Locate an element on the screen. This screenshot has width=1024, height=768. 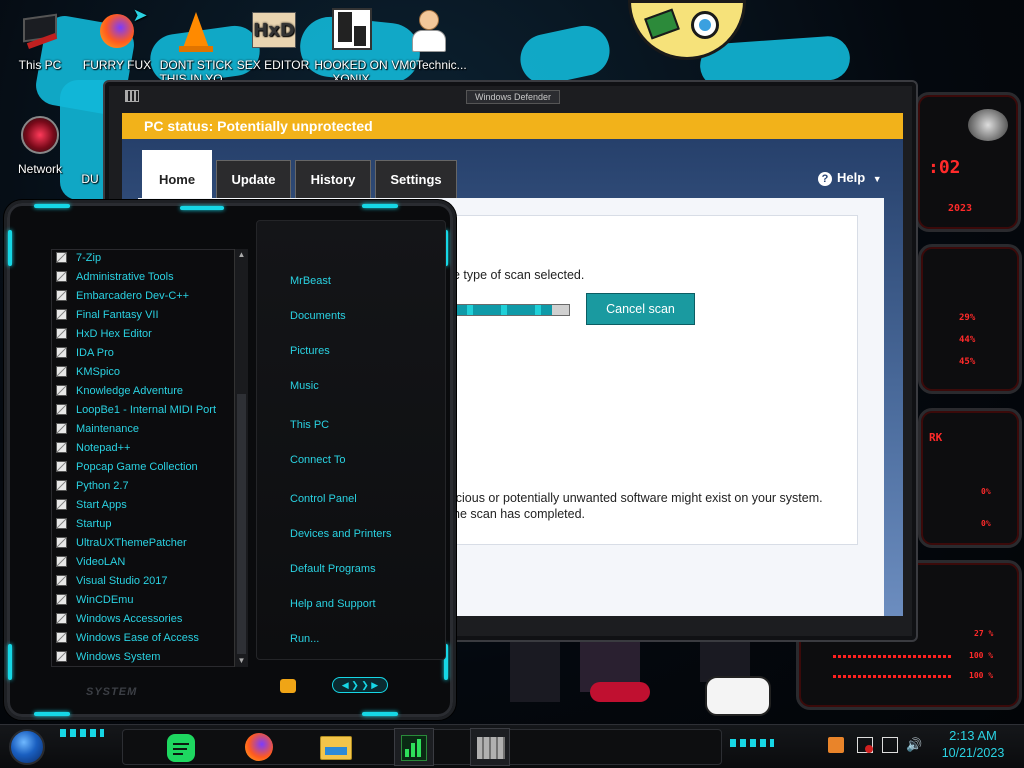
program-label: Start Apps is located at coordinates (101, 505).